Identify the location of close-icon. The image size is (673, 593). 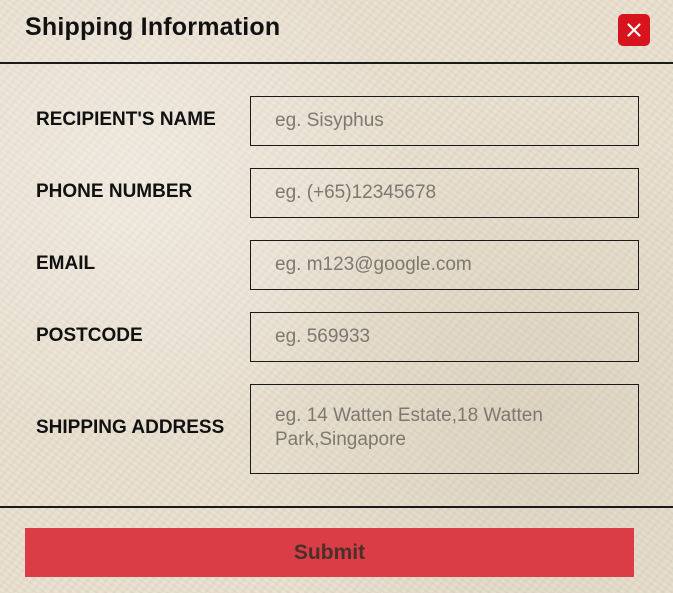
(634, 30).